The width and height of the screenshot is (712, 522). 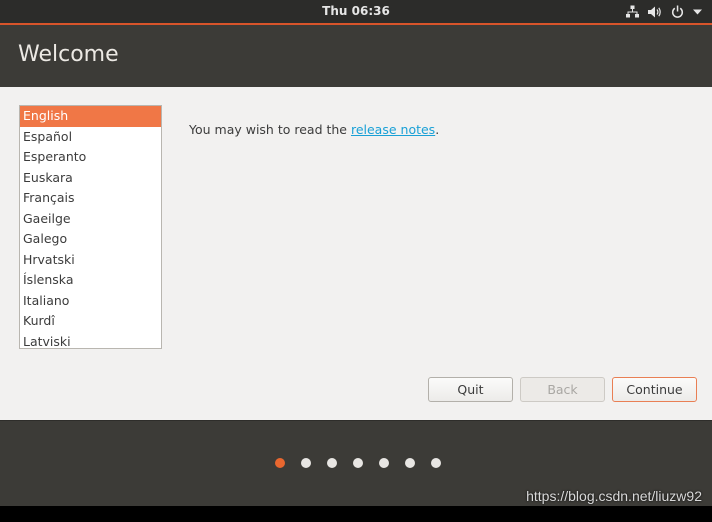 What do you see at coordinates (697, 12) in the screenshot?
I see `menu-arrow-icon` at bounding box center [697, 12].